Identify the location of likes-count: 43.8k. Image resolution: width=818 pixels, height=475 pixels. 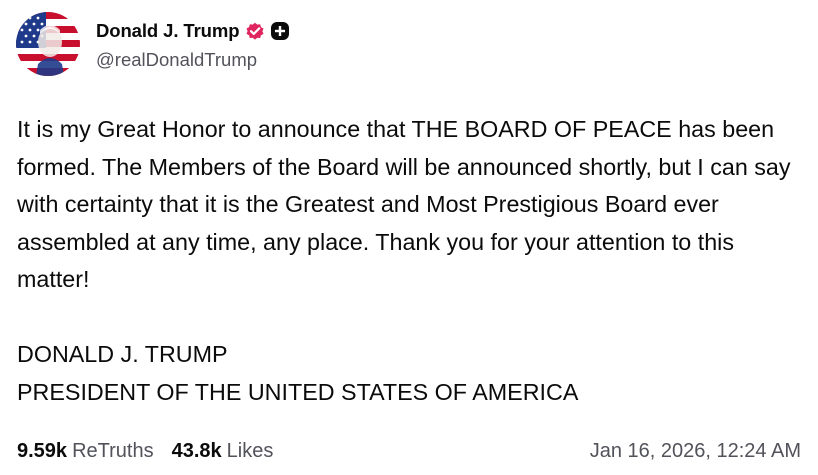
(196, 450).